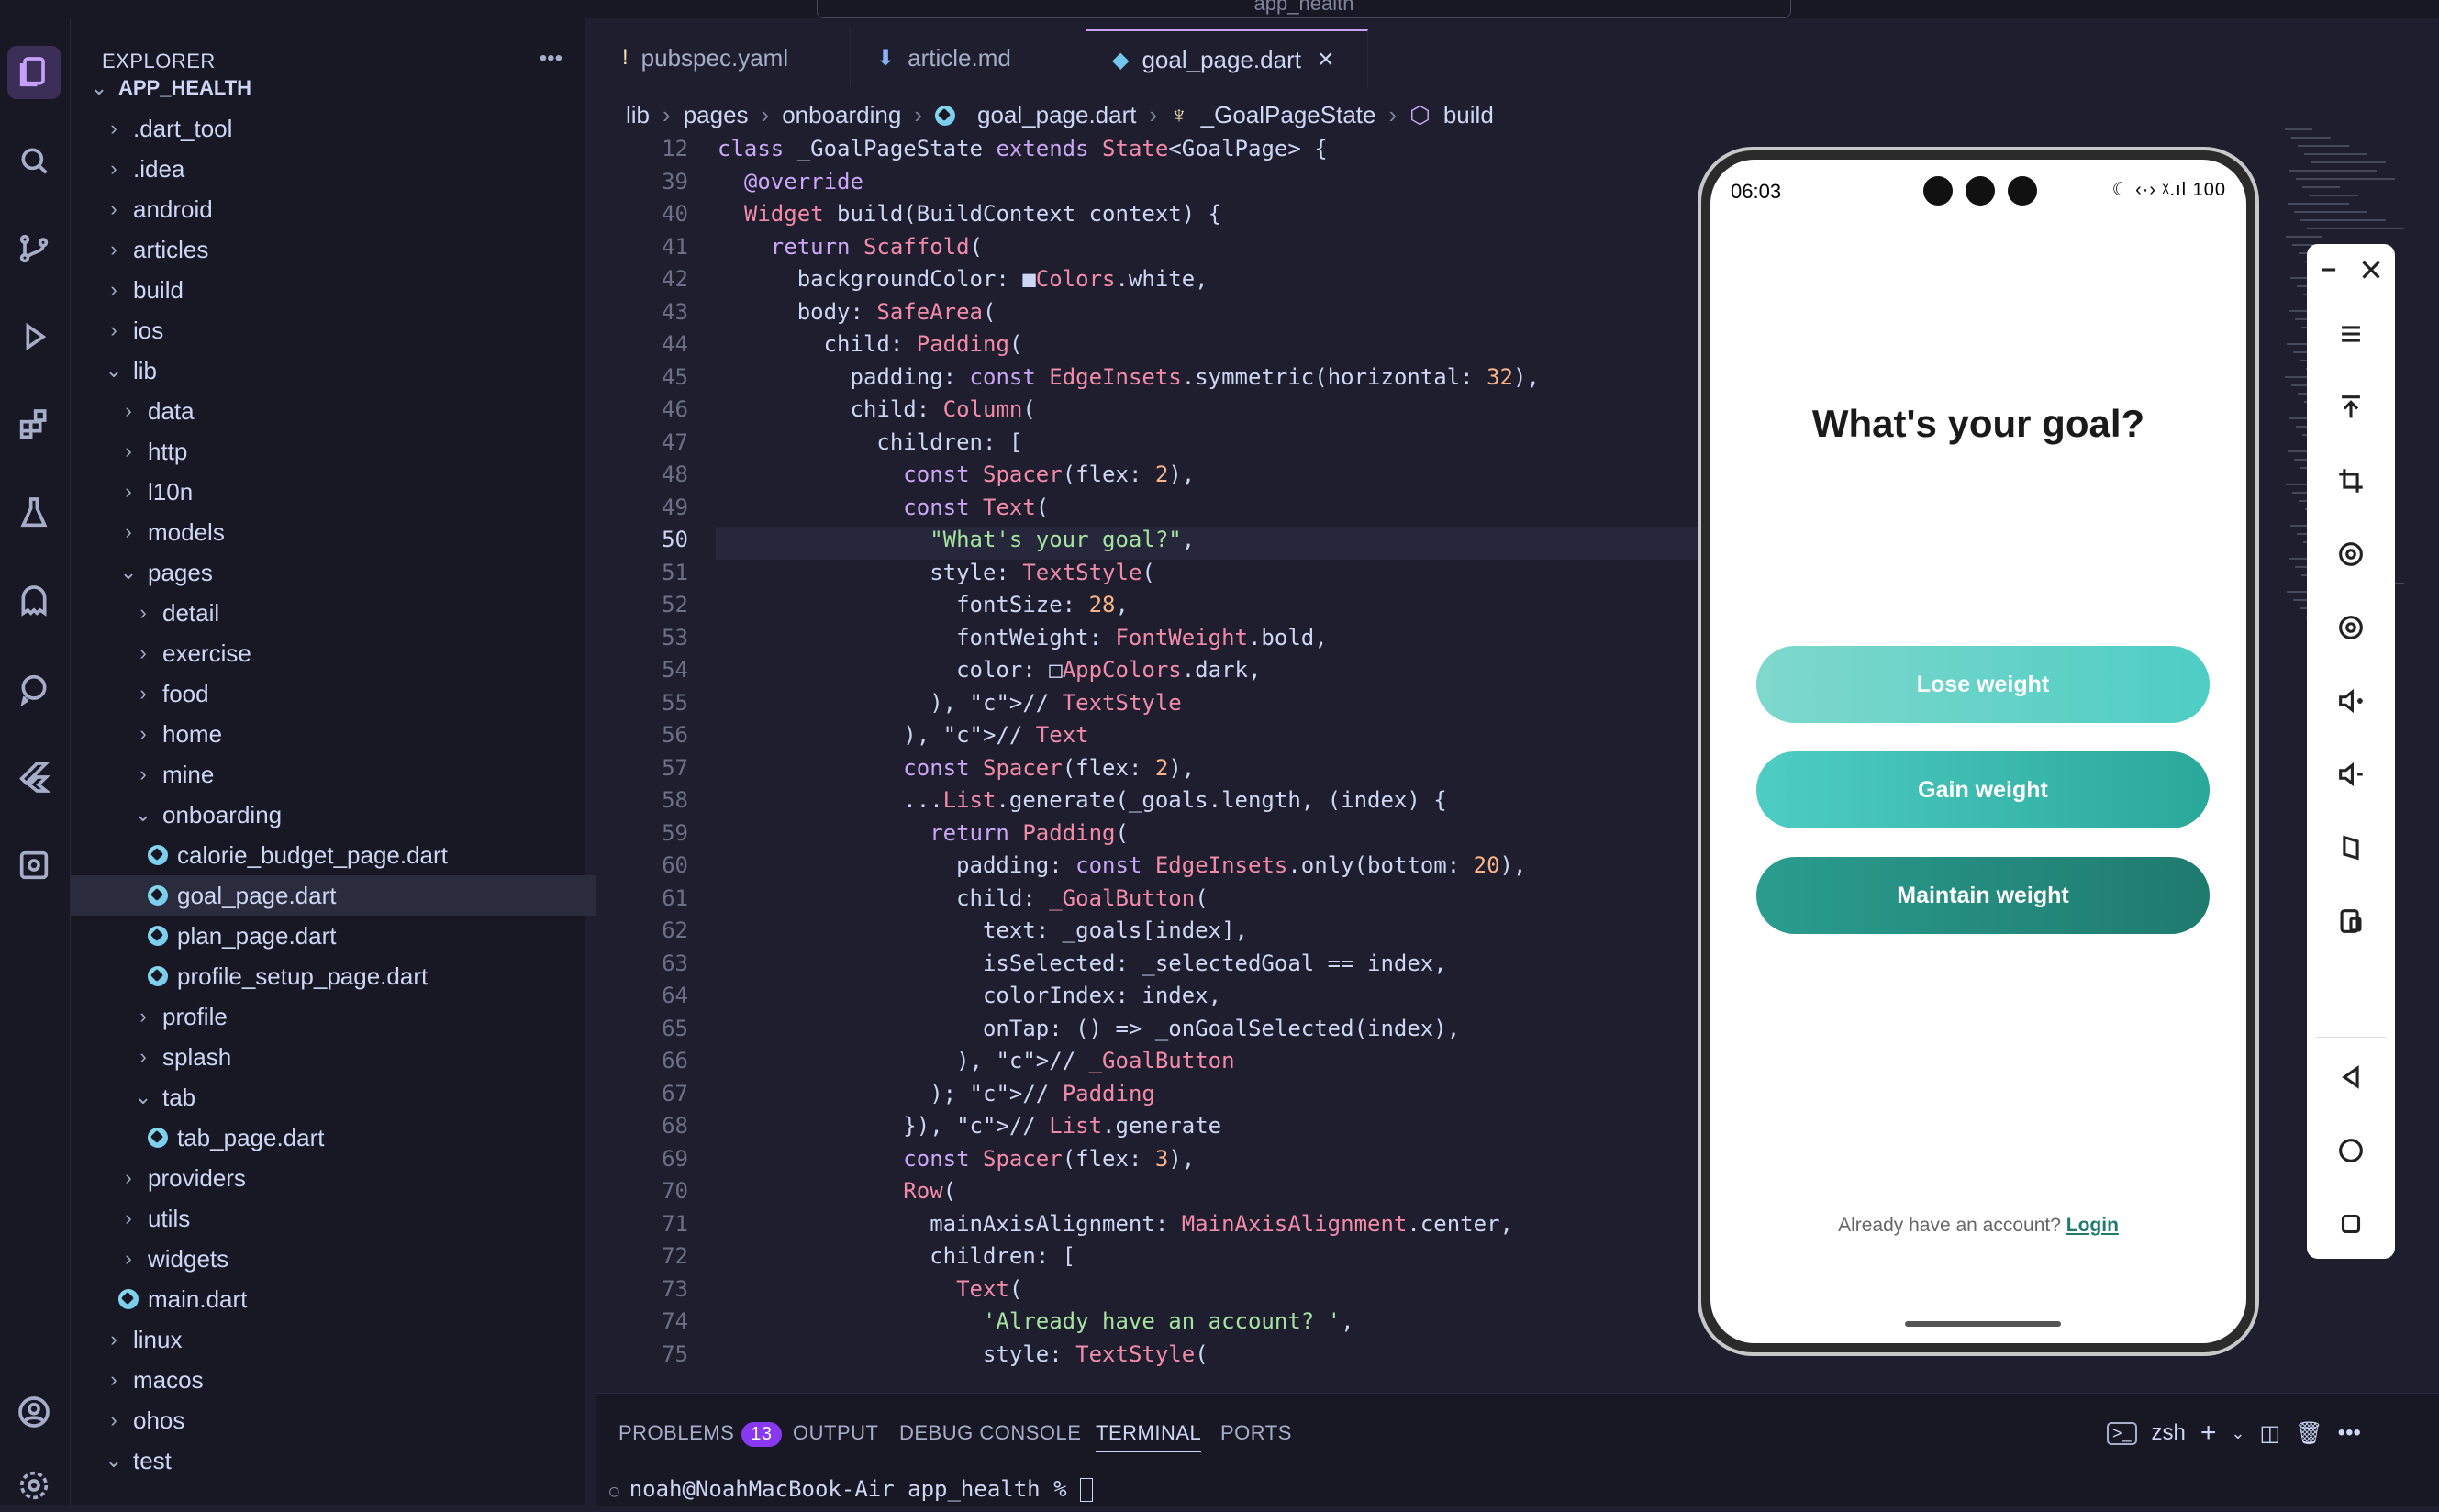 This screenshot has width=2439, height=1512. Describe the element at coordinates (1983, 1324) in the screenshot. I see `home-indicator` at that location.